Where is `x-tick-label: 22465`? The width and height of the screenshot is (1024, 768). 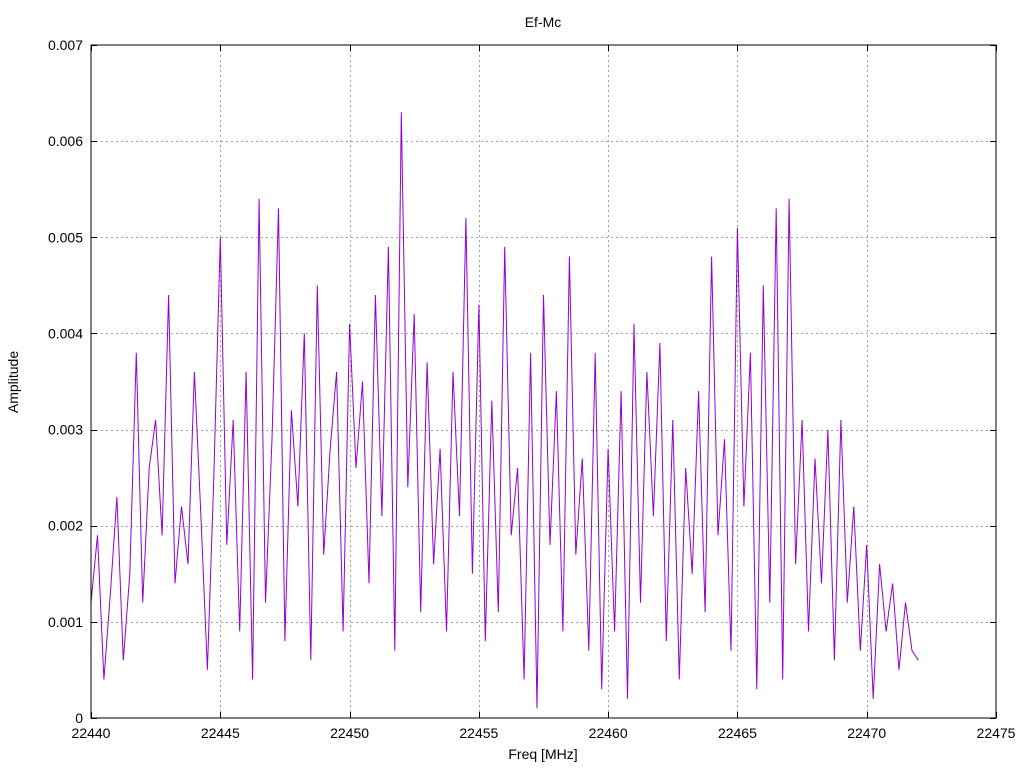
x-tick-label: 22465 is located at coordinates (737, 733).